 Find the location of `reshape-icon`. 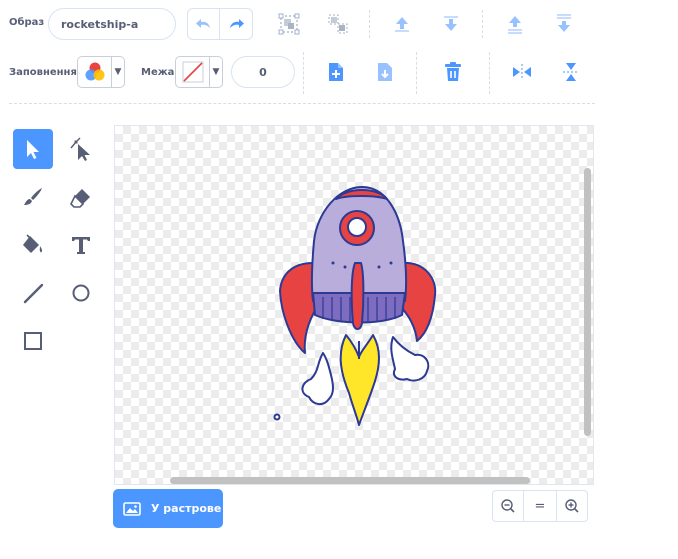

reshape-icon is located at coordinates (80, 149).